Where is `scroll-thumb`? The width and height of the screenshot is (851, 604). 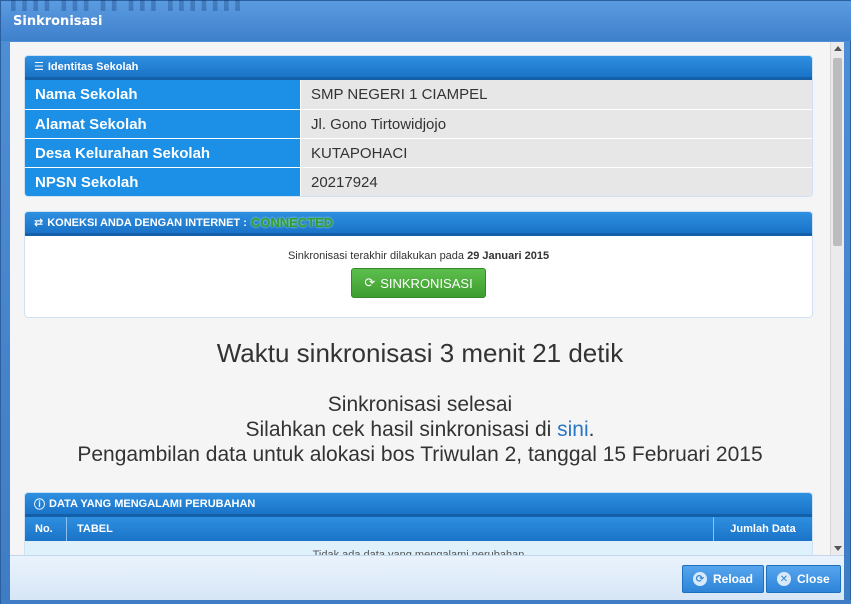 scroll-thumb is located at coordinates (837, 152).